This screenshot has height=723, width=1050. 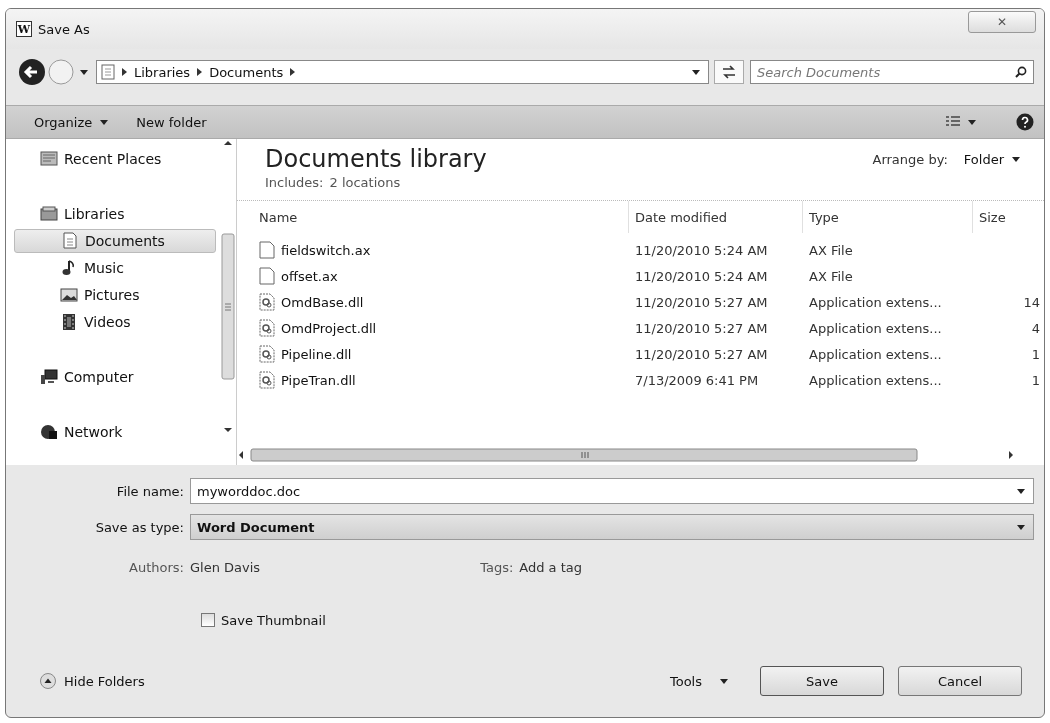 What do you see at coordinates (497, 567) in the screenshot?
I see `tags-label: Tags:` at bounding box center [497, 567].